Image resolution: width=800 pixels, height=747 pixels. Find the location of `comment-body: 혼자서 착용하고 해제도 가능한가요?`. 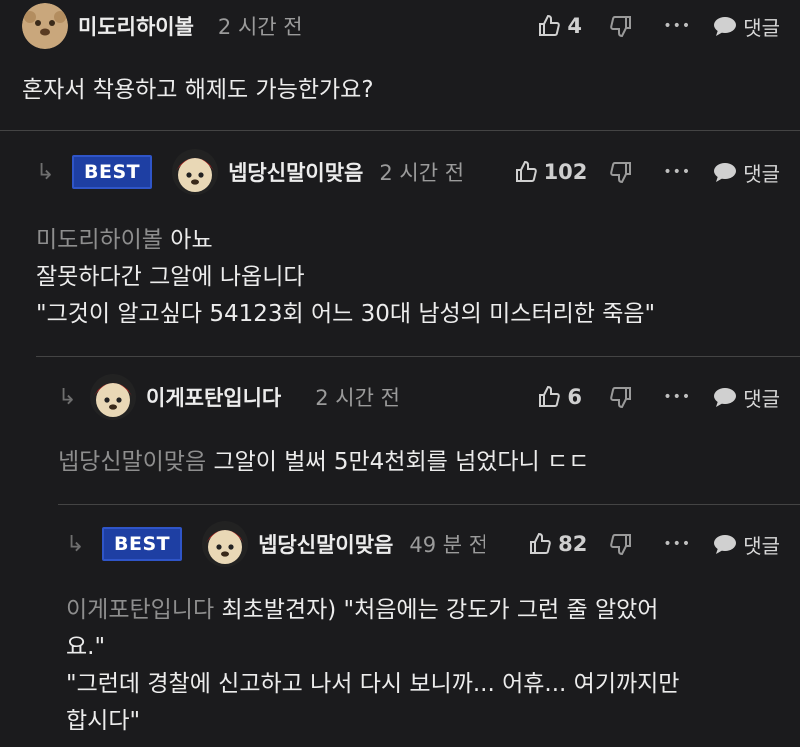

comment-body: 혼자서 착용하고 해제도 가능한가요? is located at coordinates (198, 90).